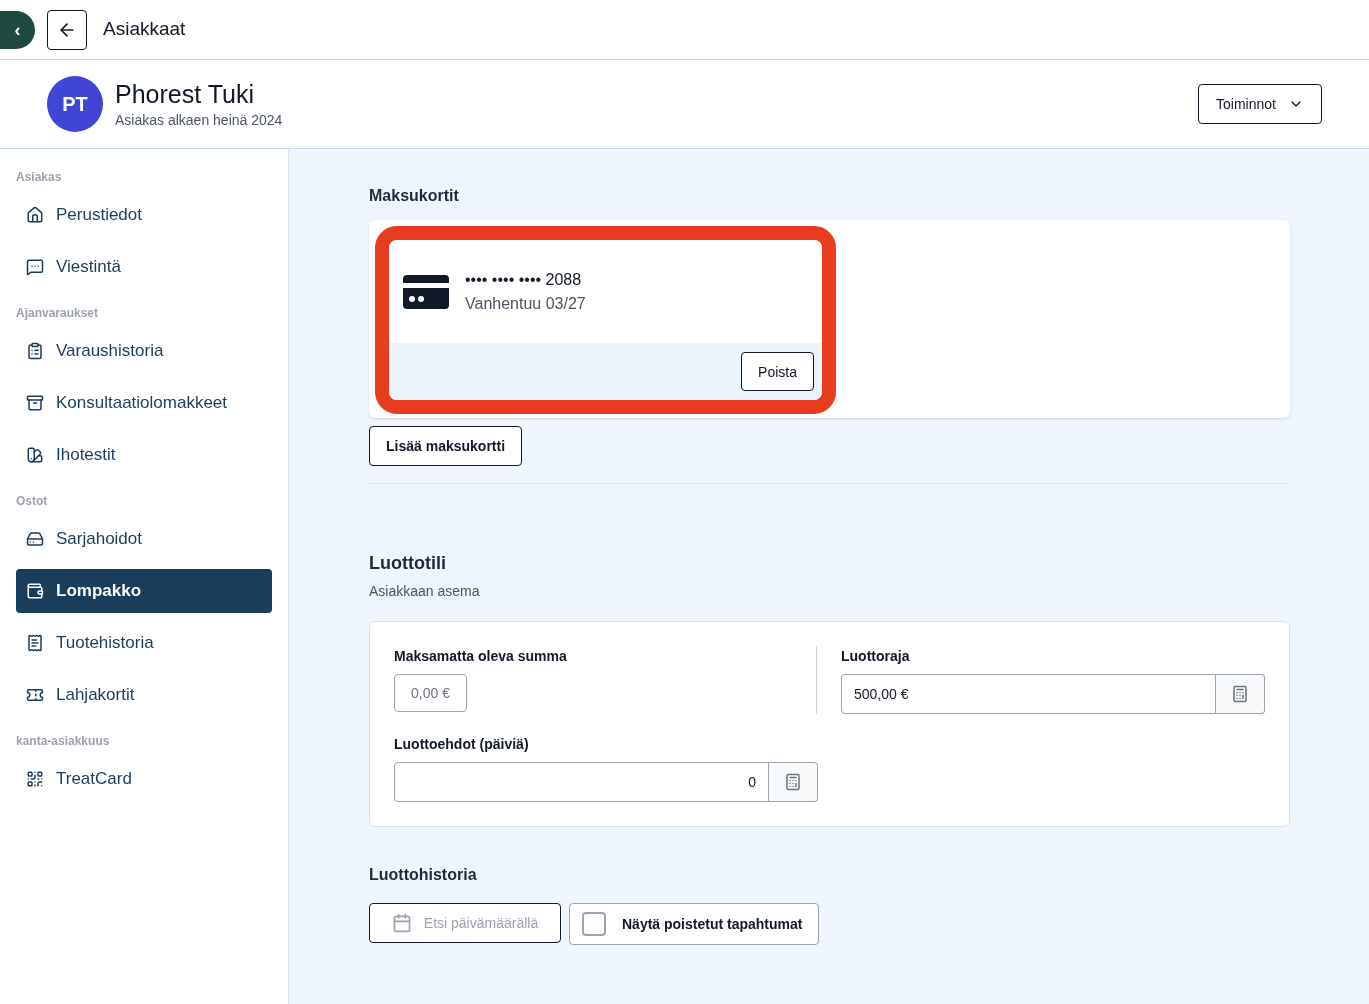  I want to click on add-card-button: Lisää maksukortti, so click(446, 446).